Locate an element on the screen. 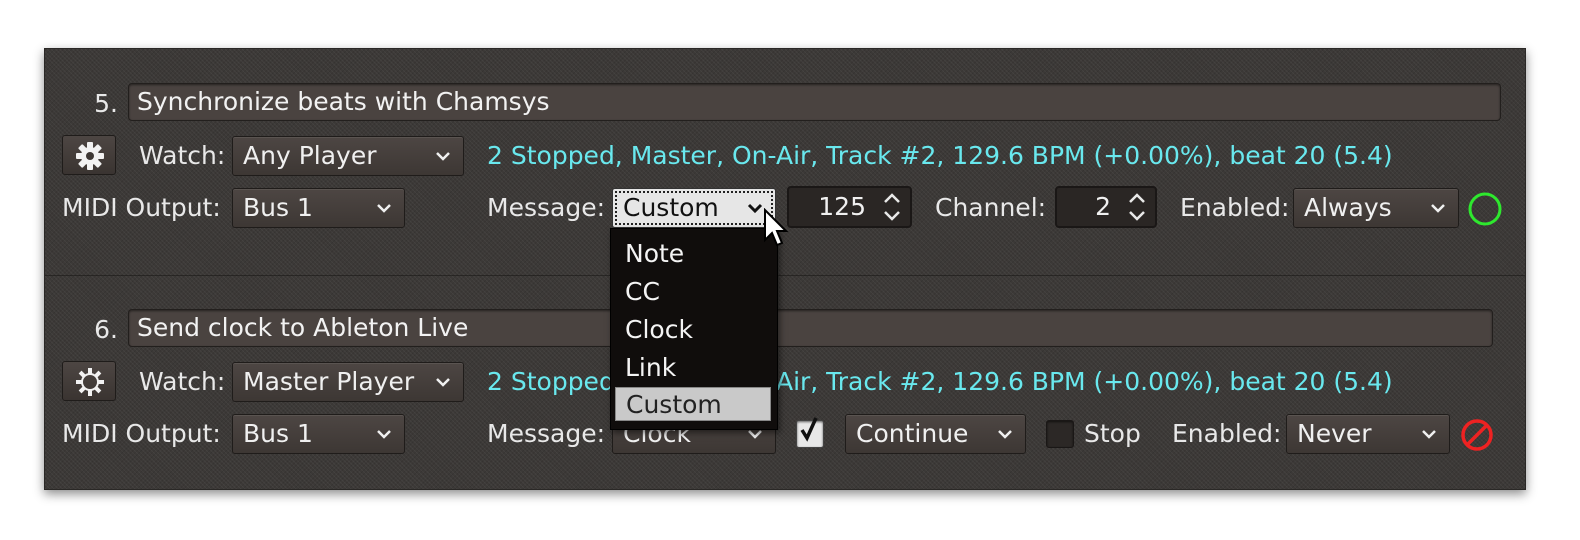 The height and width of the screenshot is (540, 1580). channel-value: 2 is located at coordinates (1103, 206).